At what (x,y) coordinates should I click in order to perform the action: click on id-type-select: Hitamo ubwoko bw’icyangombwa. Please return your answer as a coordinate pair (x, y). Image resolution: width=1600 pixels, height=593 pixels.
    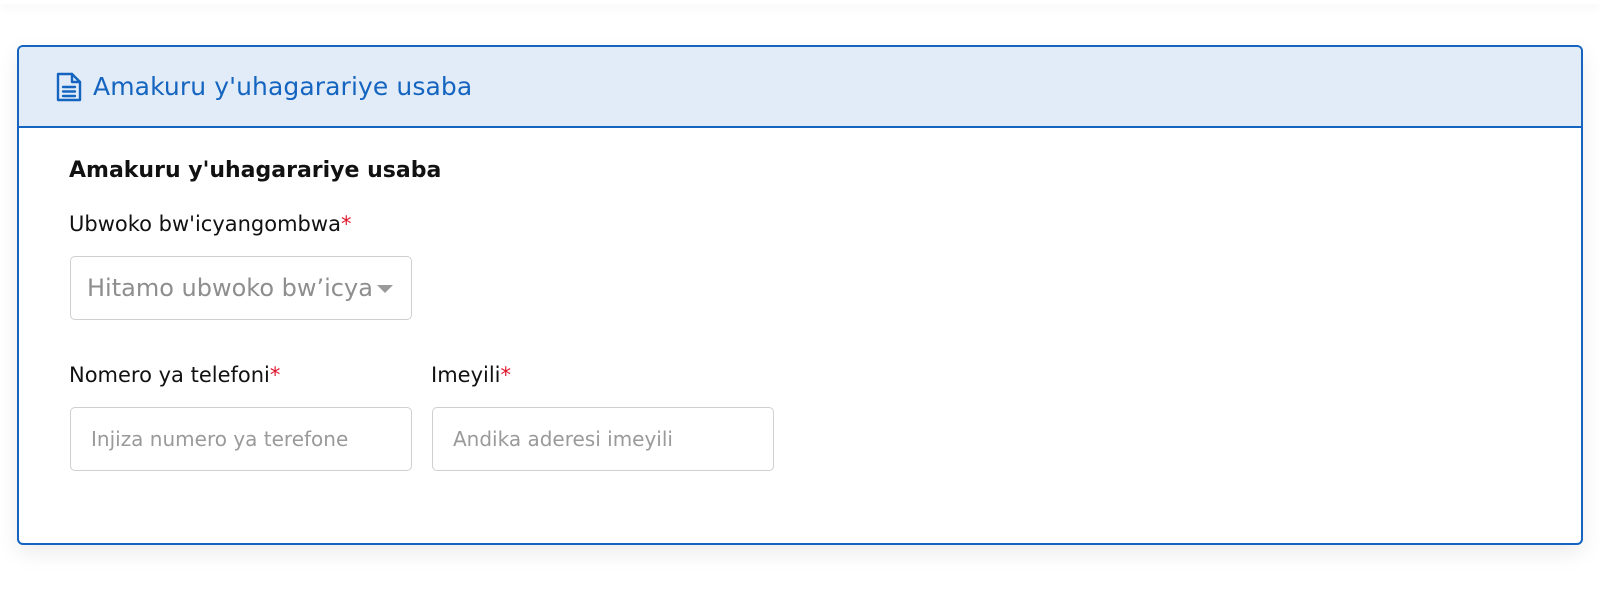
    Looking at the image, I should click on (241, 288).